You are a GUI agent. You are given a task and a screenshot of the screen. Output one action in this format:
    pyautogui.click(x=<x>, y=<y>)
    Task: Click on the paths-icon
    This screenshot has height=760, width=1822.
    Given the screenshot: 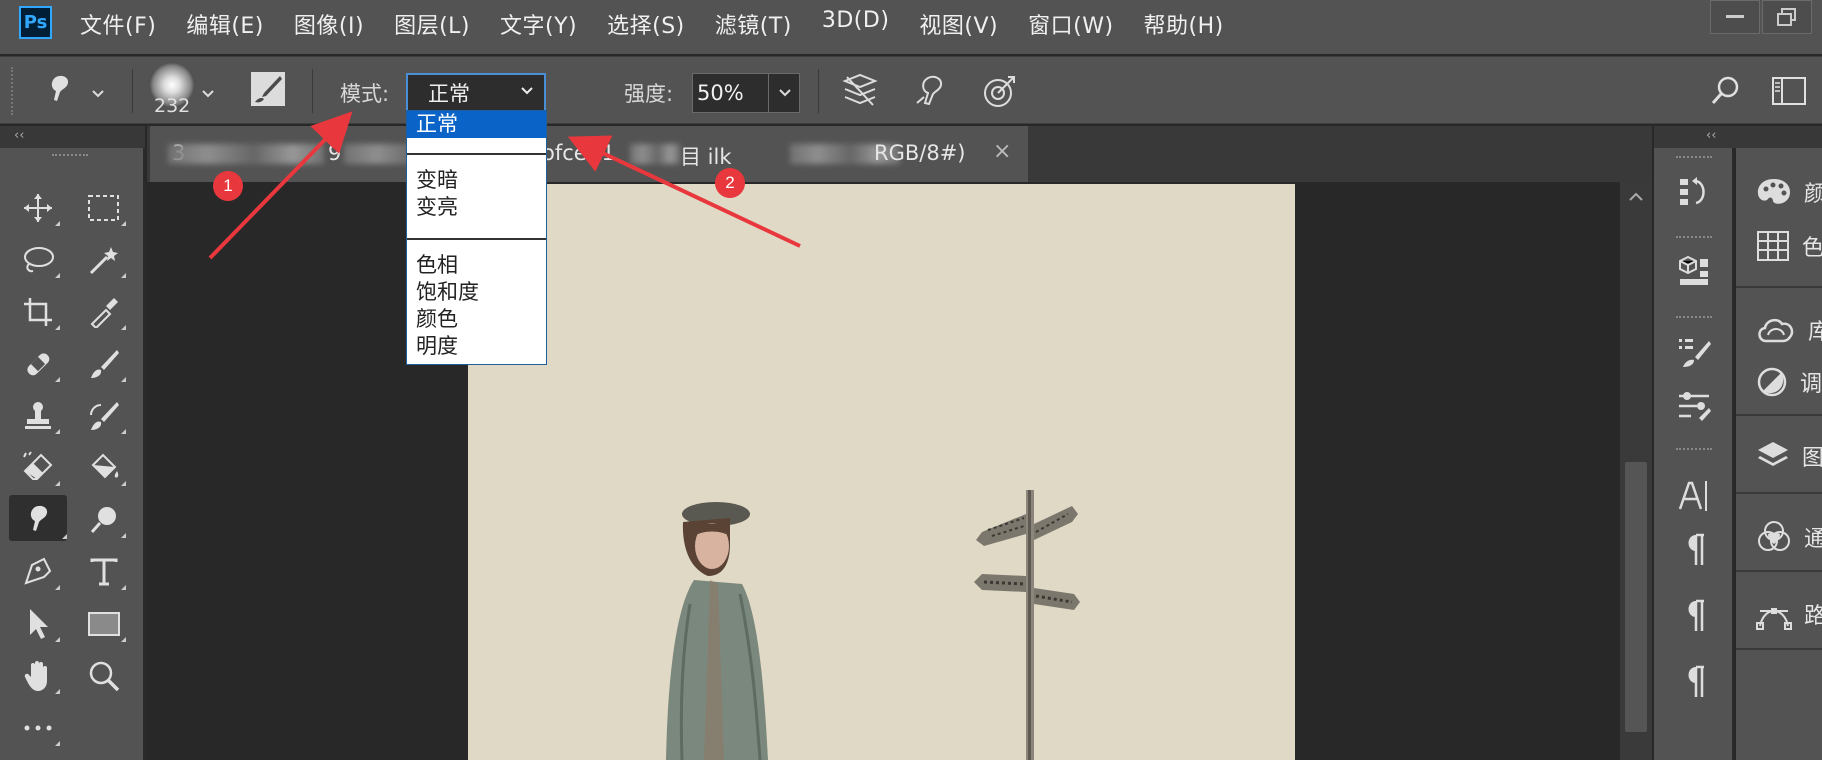 What is the action you would take?
    pyautogui.click(x=1774, y=619)
    